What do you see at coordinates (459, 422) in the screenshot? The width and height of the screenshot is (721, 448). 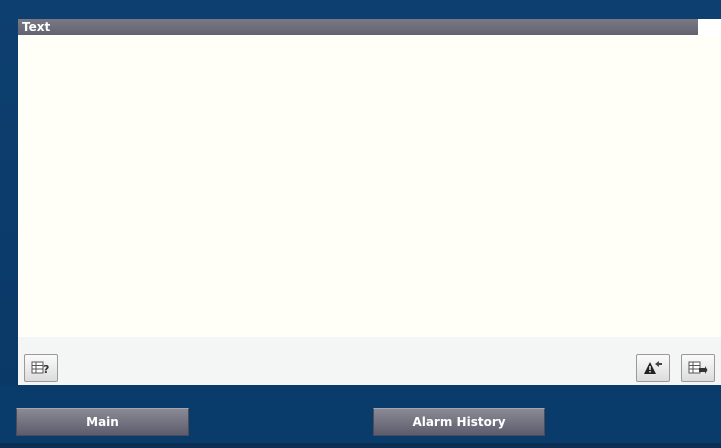 I see `alarm-history-button: Alarm History` at bounding box center [459, 422].